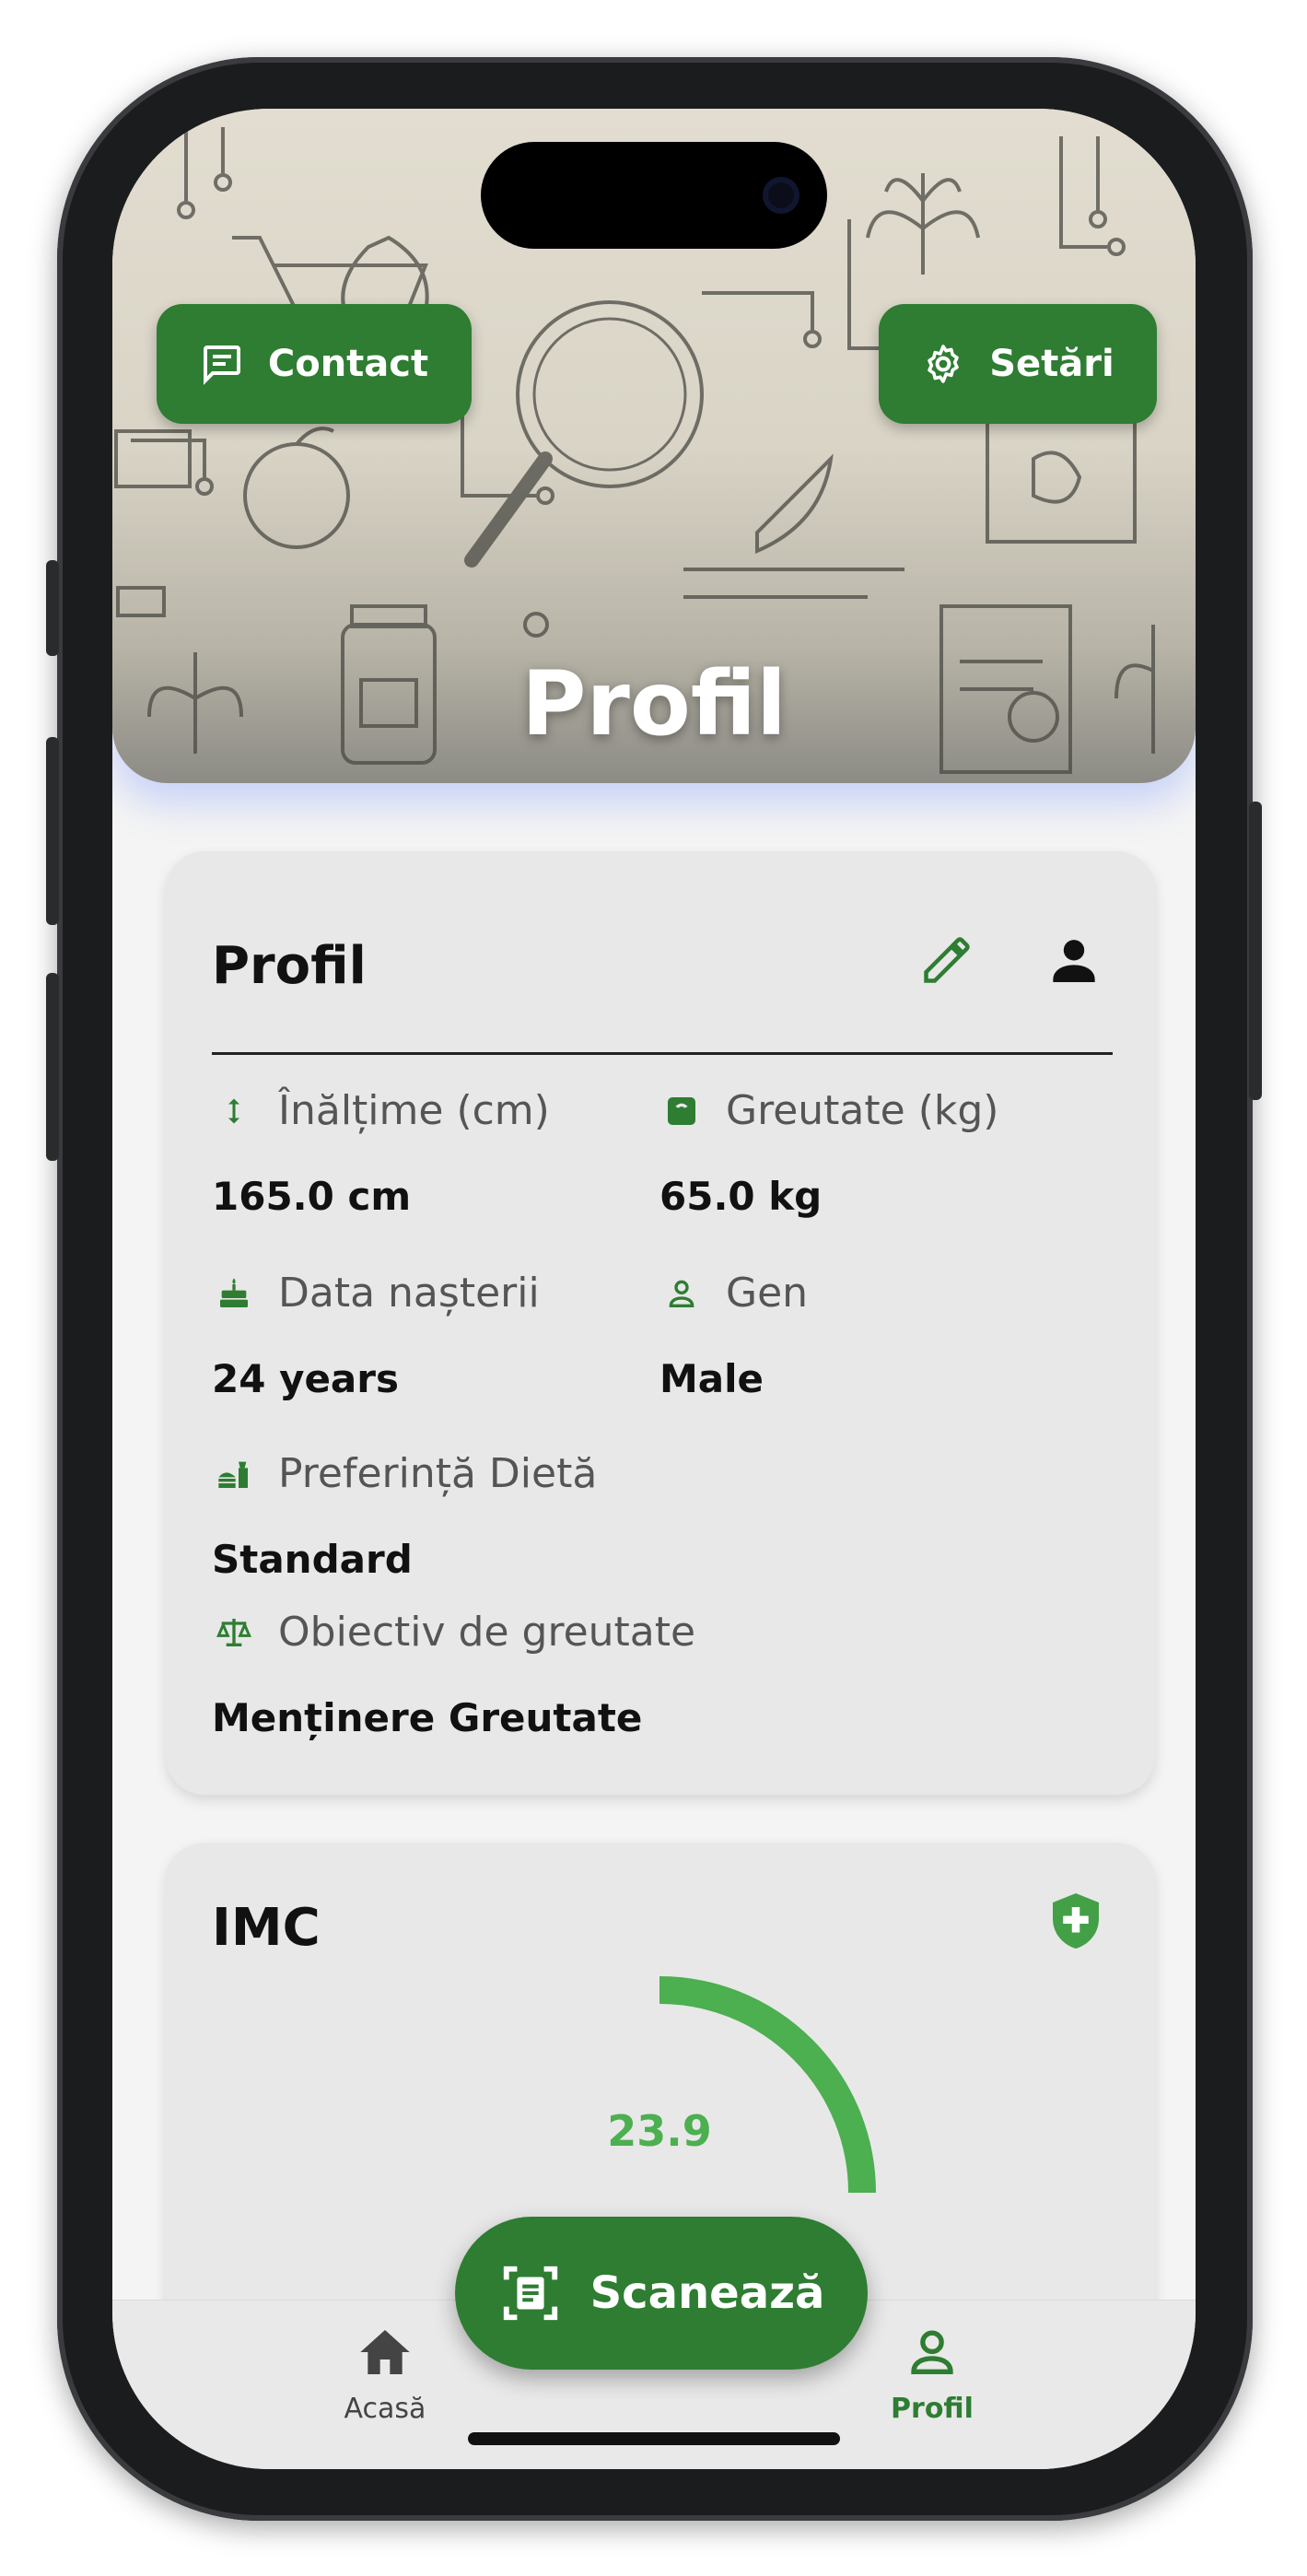 This screenshot has height=2576, width=1307. What do you see at coordinates (289, 966) in the screenshot?
I see `profile-card-title: Profil` at bounding box center [289, 966].